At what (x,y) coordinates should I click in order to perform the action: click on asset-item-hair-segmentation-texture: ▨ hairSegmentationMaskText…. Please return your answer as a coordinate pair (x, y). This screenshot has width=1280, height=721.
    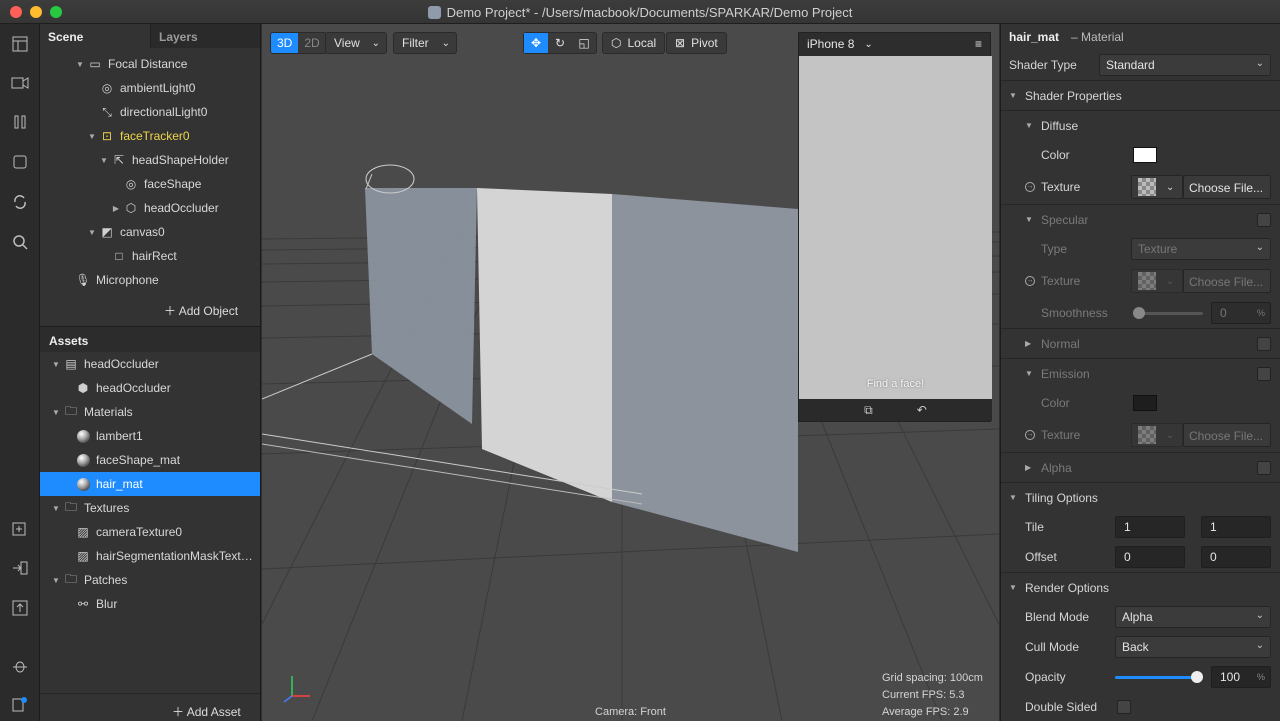
    Looking at the image, I should click on (150, 556).